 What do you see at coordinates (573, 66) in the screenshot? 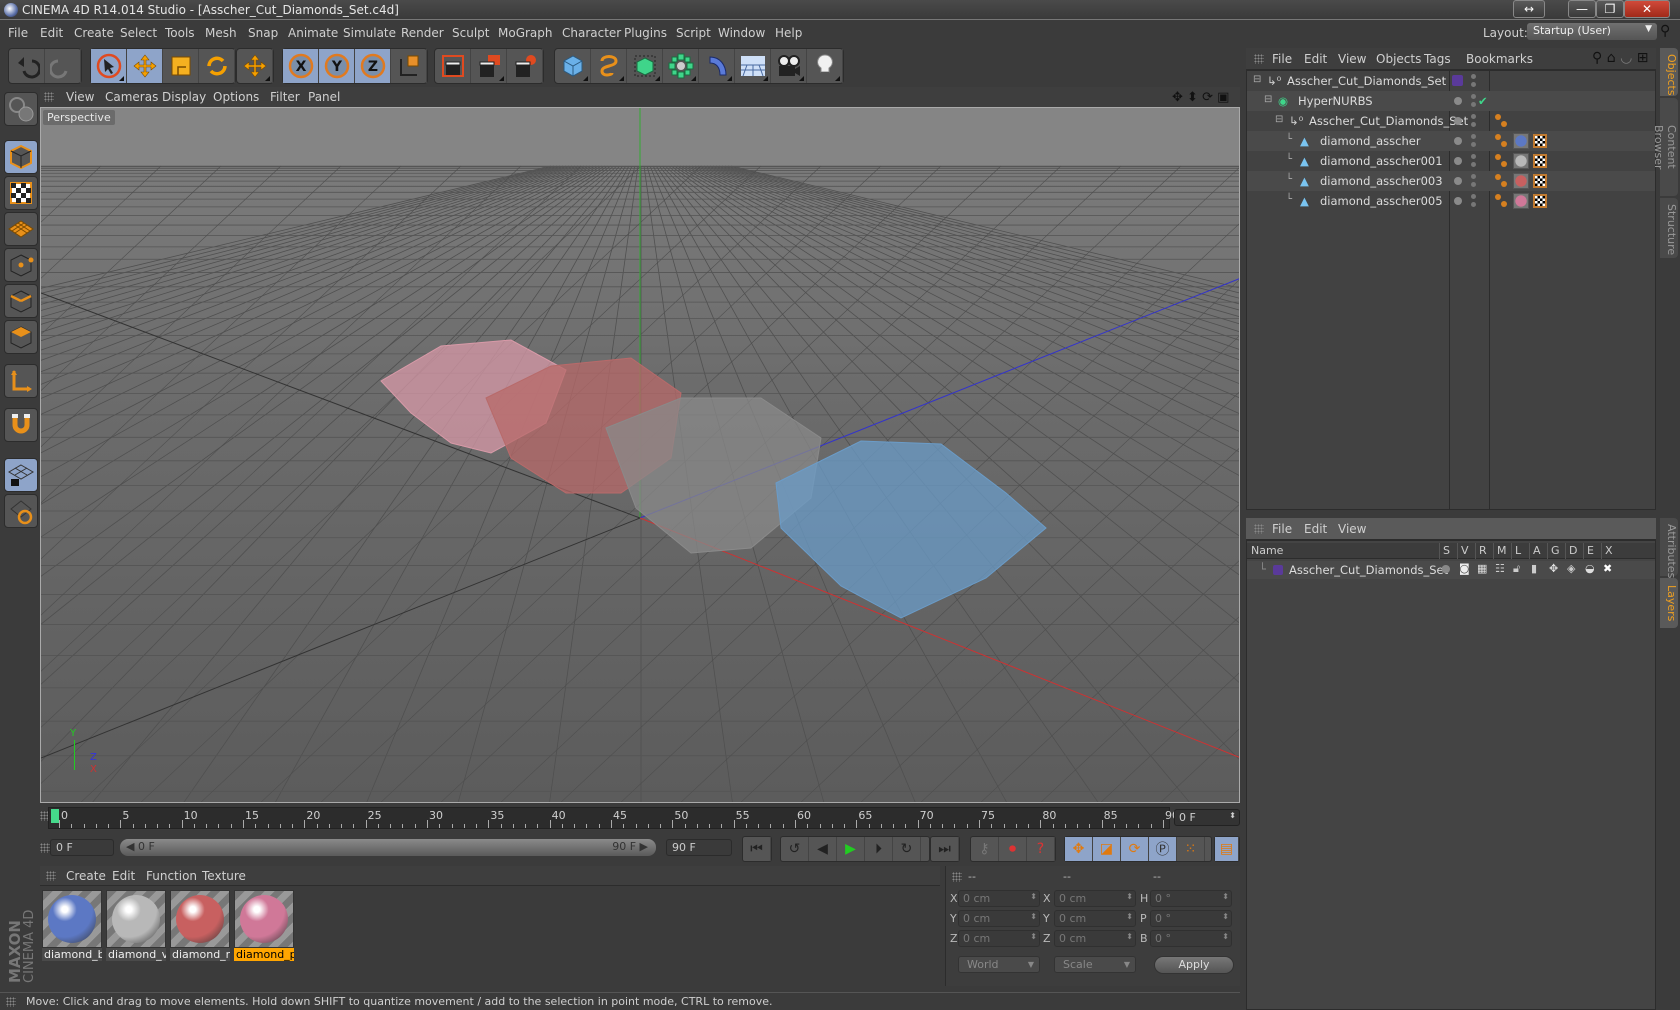
I see `cube-button` at bounding box center [573, 66].